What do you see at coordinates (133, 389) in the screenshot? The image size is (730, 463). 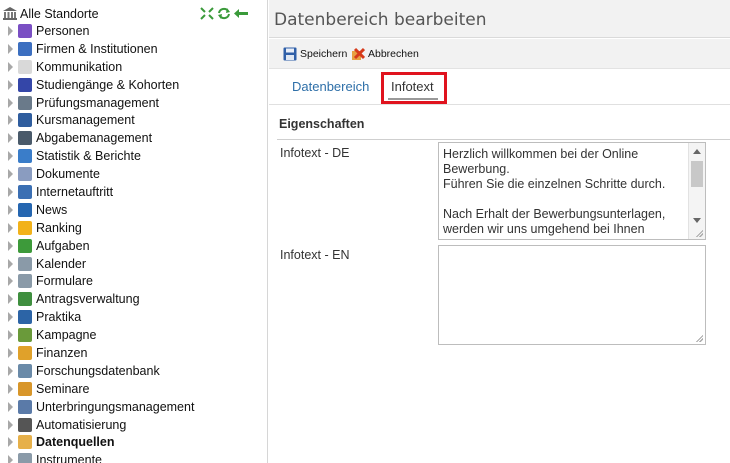 I see `sidebar-item: Seminare` at bounding box center [133, 389].